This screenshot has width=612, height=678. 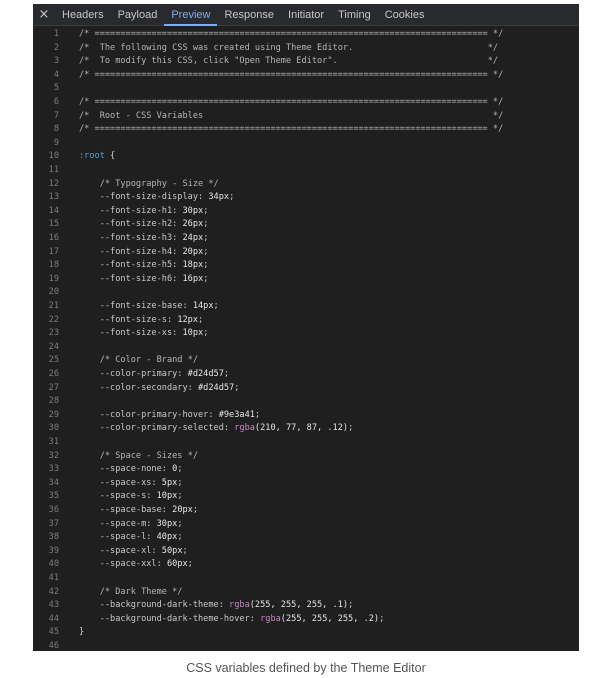 I want to click on line-number: 41, so click(x=53, y=578).